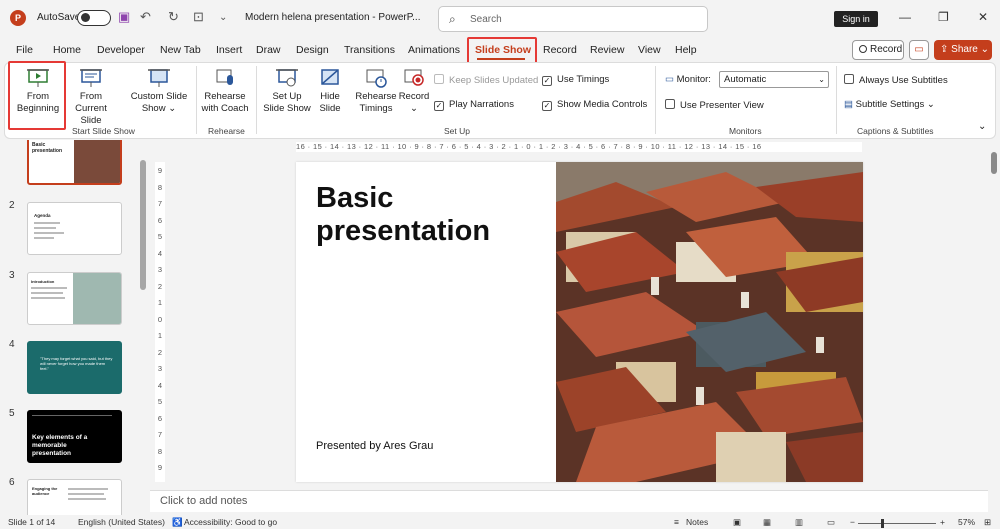  What do you see at coordinates (312, 50) in the screenshot?
I see `tab-design: Design` at bounding box center [312, 50].